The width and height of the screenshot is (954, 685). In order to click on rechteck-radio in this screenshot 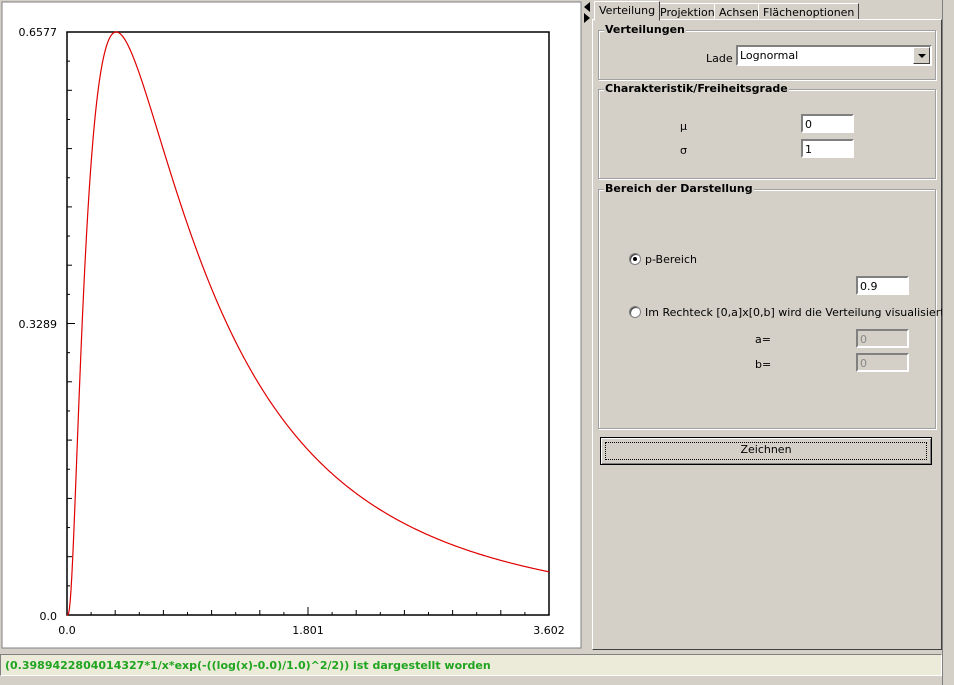, I will do `click(635, 312)`.